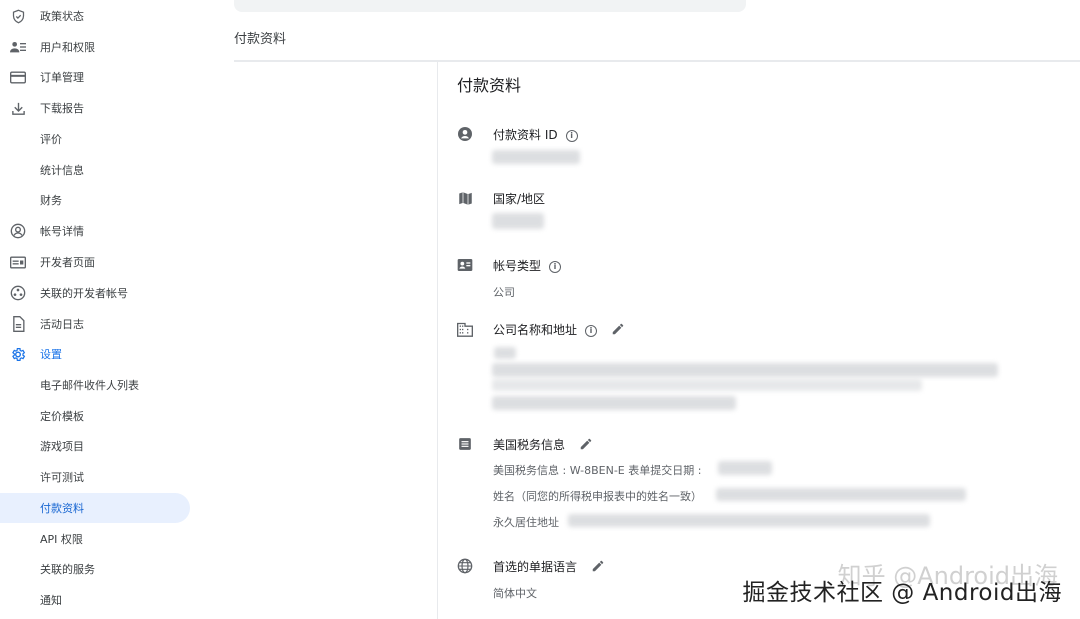  Describe the element at coordinates (95, 139) in the screenshot. I see `sidebar-item-reviews: 评价` at that location.